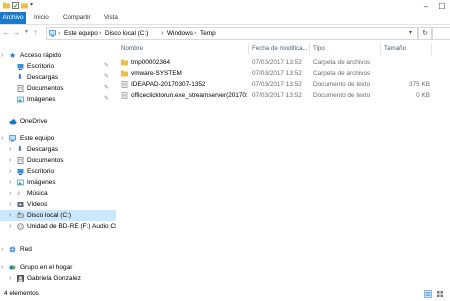 This screenshot has width=450, height=301. Describe the element at coordinates (58, 278) in the screenshot. I see `nav-homegroup-user: › Gabriela Gonzalez` at that location.